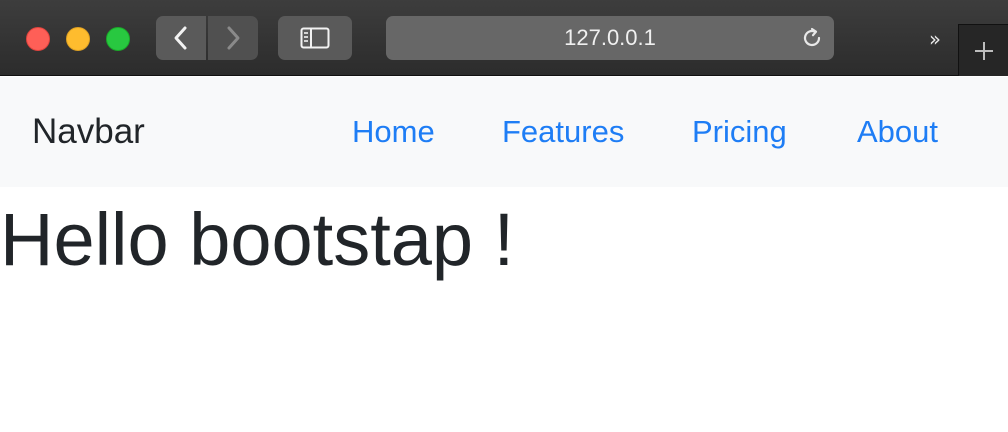 This screenshot has height=432, width=1008. What do you see at coordinates (257, 239) in the screenshot?
I see `page-heading: Hello bootstap !` at bounding box center [257, 239].